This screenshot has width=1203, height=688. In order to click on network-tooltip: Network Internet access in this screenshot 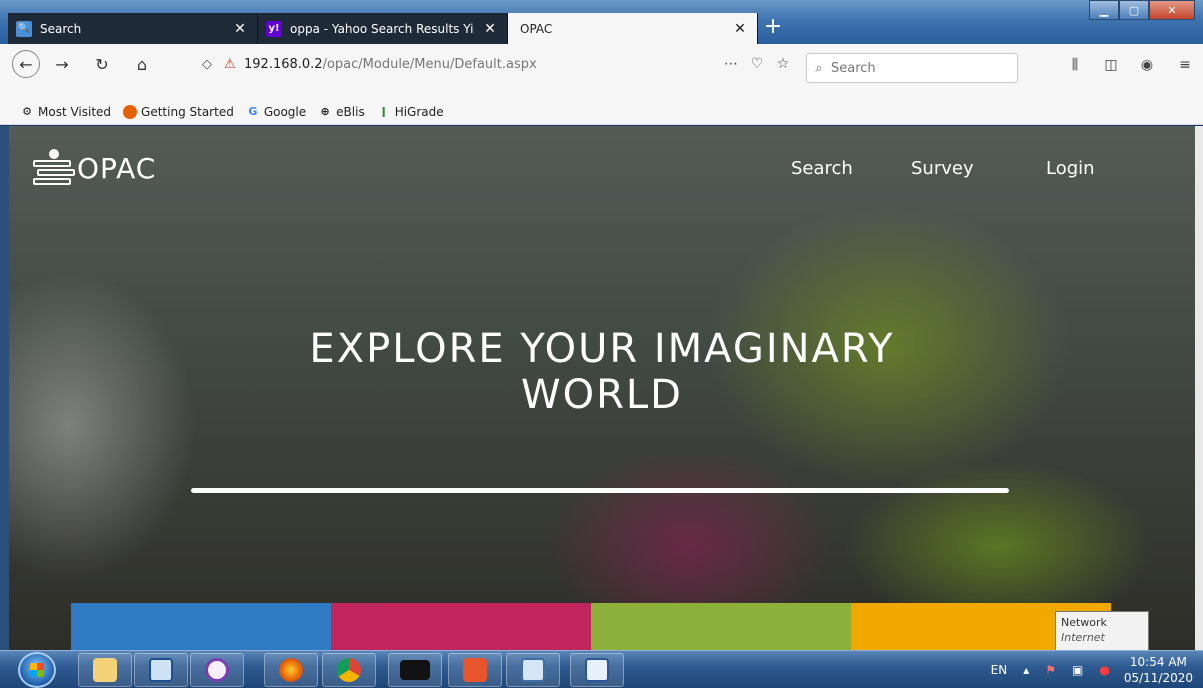, I will do `click(1102, 635)`.